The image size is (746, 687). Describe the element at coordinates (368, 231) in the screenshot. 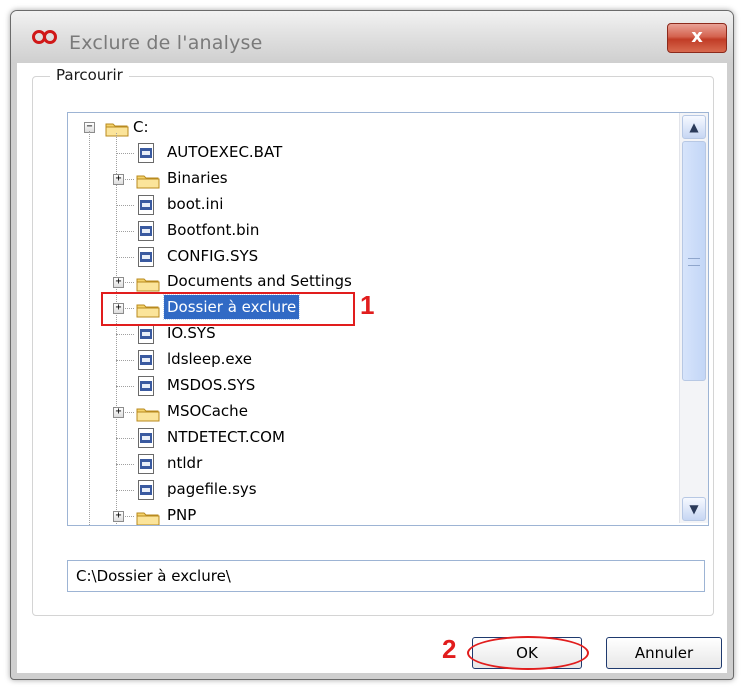

I see `tree-file-row: Bootfont.bin` at that location.